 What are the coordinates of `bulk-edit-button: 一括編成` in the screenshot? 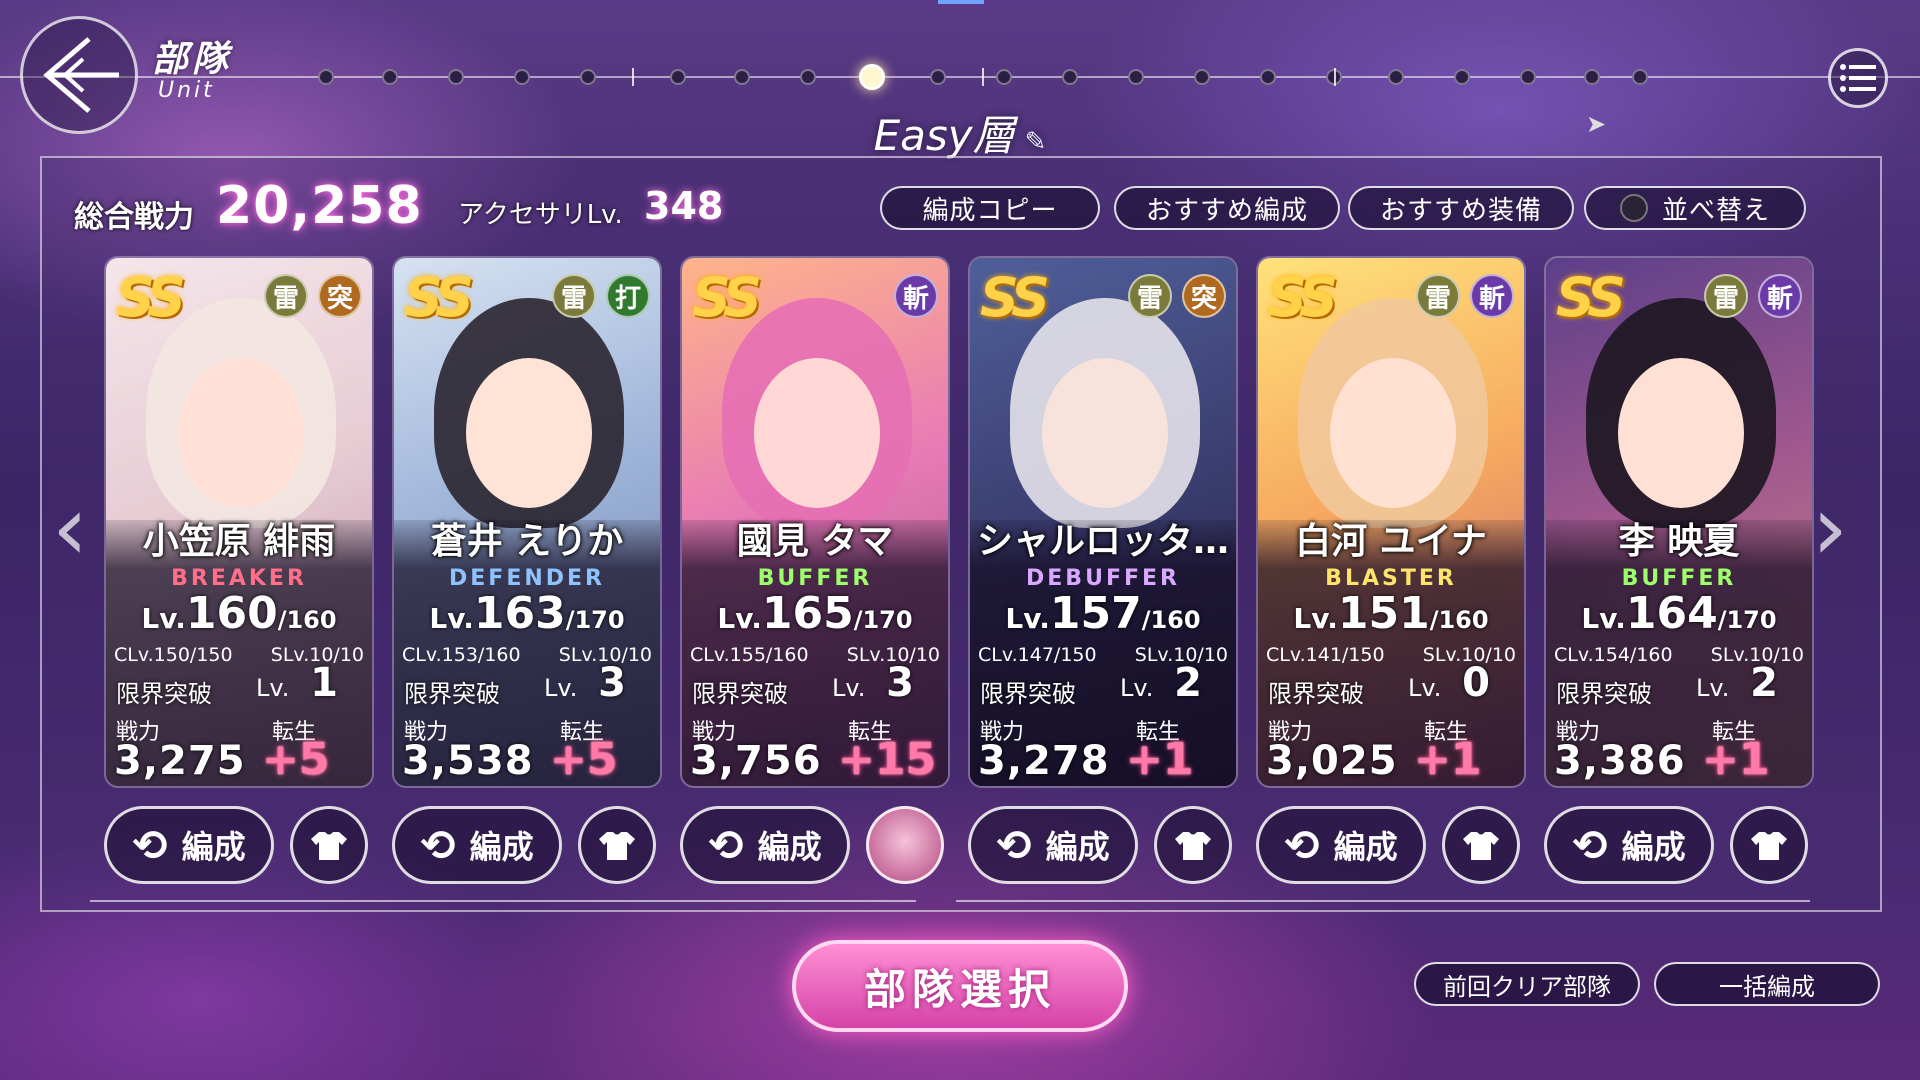 It's located at (1767, 984).